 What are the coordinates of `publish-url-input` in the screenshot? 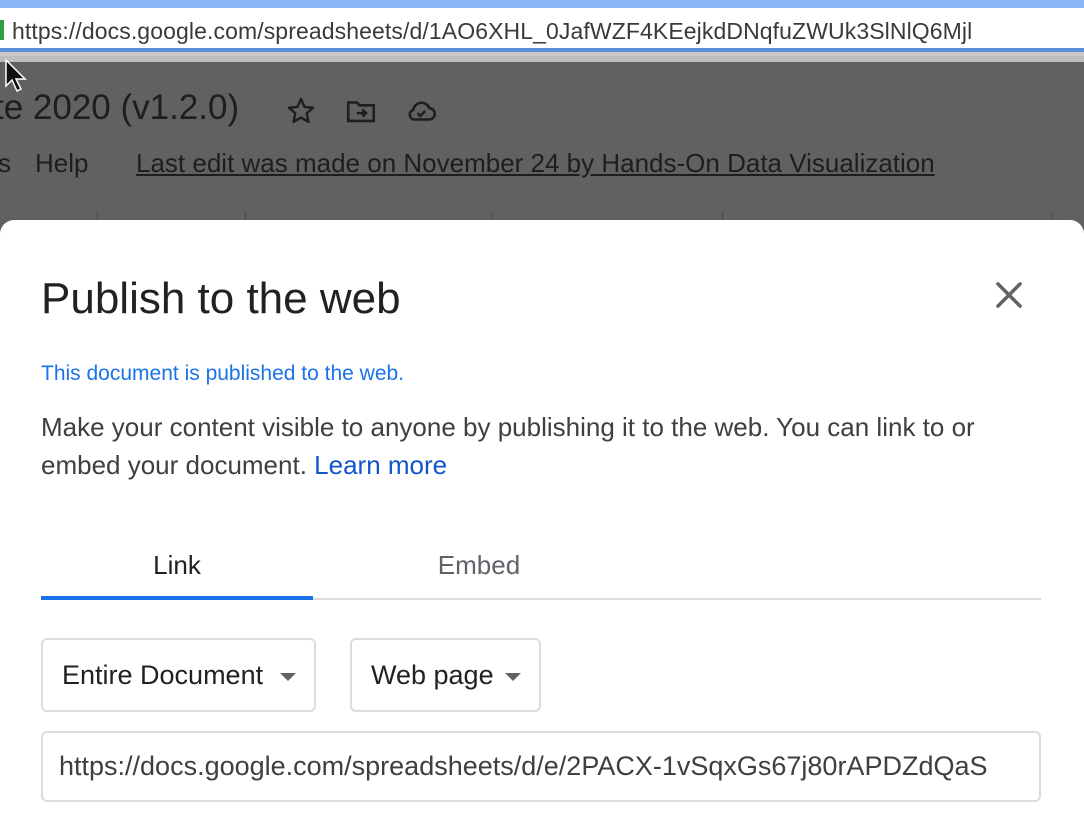 It's located at (541, 766).